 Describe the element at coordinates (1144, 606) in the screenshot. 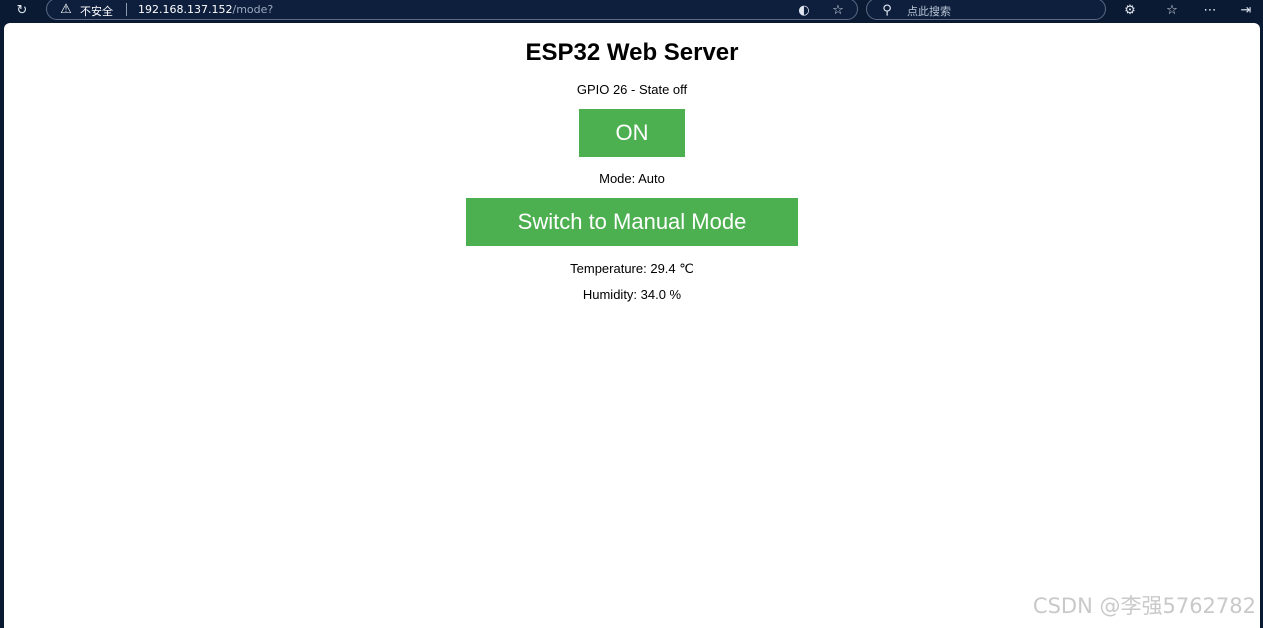

I see `watermark: CSDN @李强5762782` at that location.